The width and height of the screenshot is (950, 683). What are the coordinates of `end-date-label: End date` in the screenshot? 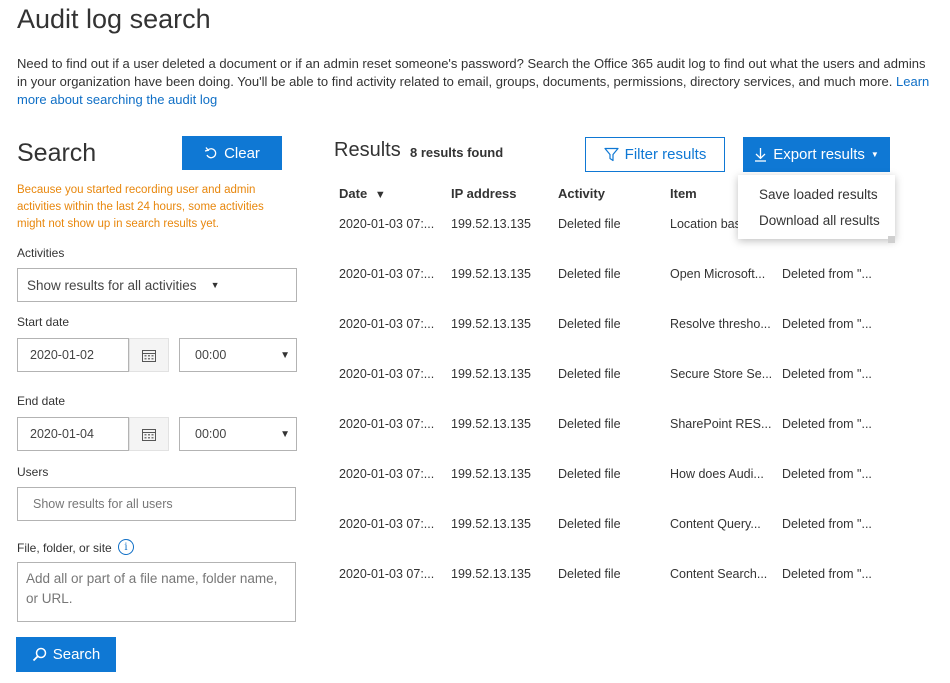 It's located at (41, 401).